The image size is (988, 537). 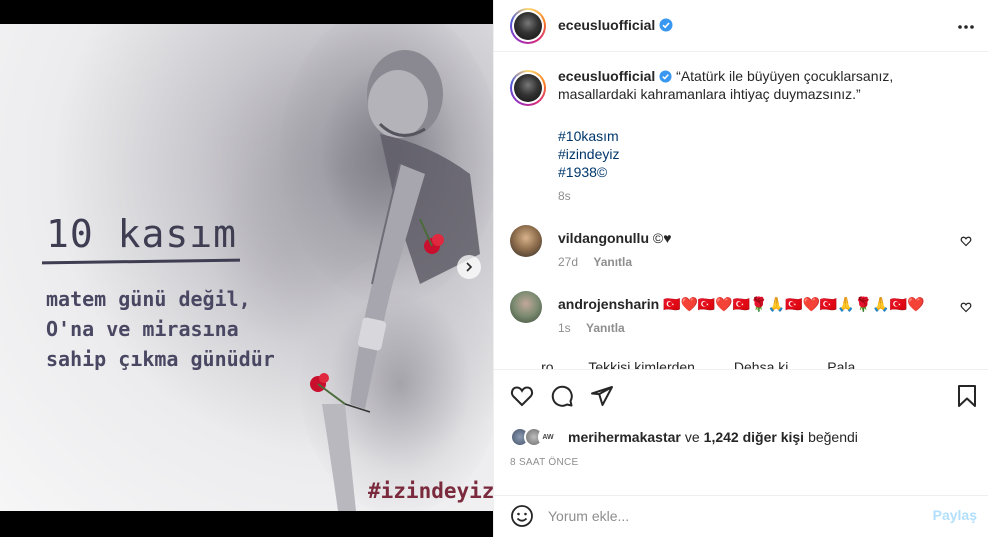 I want to click on comment-body: androjensharin 🇹🇷❤️🇹🇷❤️🇹🇷🌹🙏🇹🇷❤️🇹🇷🙏🌹🙏🇹🇷❤️, so click(x=753, y=304).